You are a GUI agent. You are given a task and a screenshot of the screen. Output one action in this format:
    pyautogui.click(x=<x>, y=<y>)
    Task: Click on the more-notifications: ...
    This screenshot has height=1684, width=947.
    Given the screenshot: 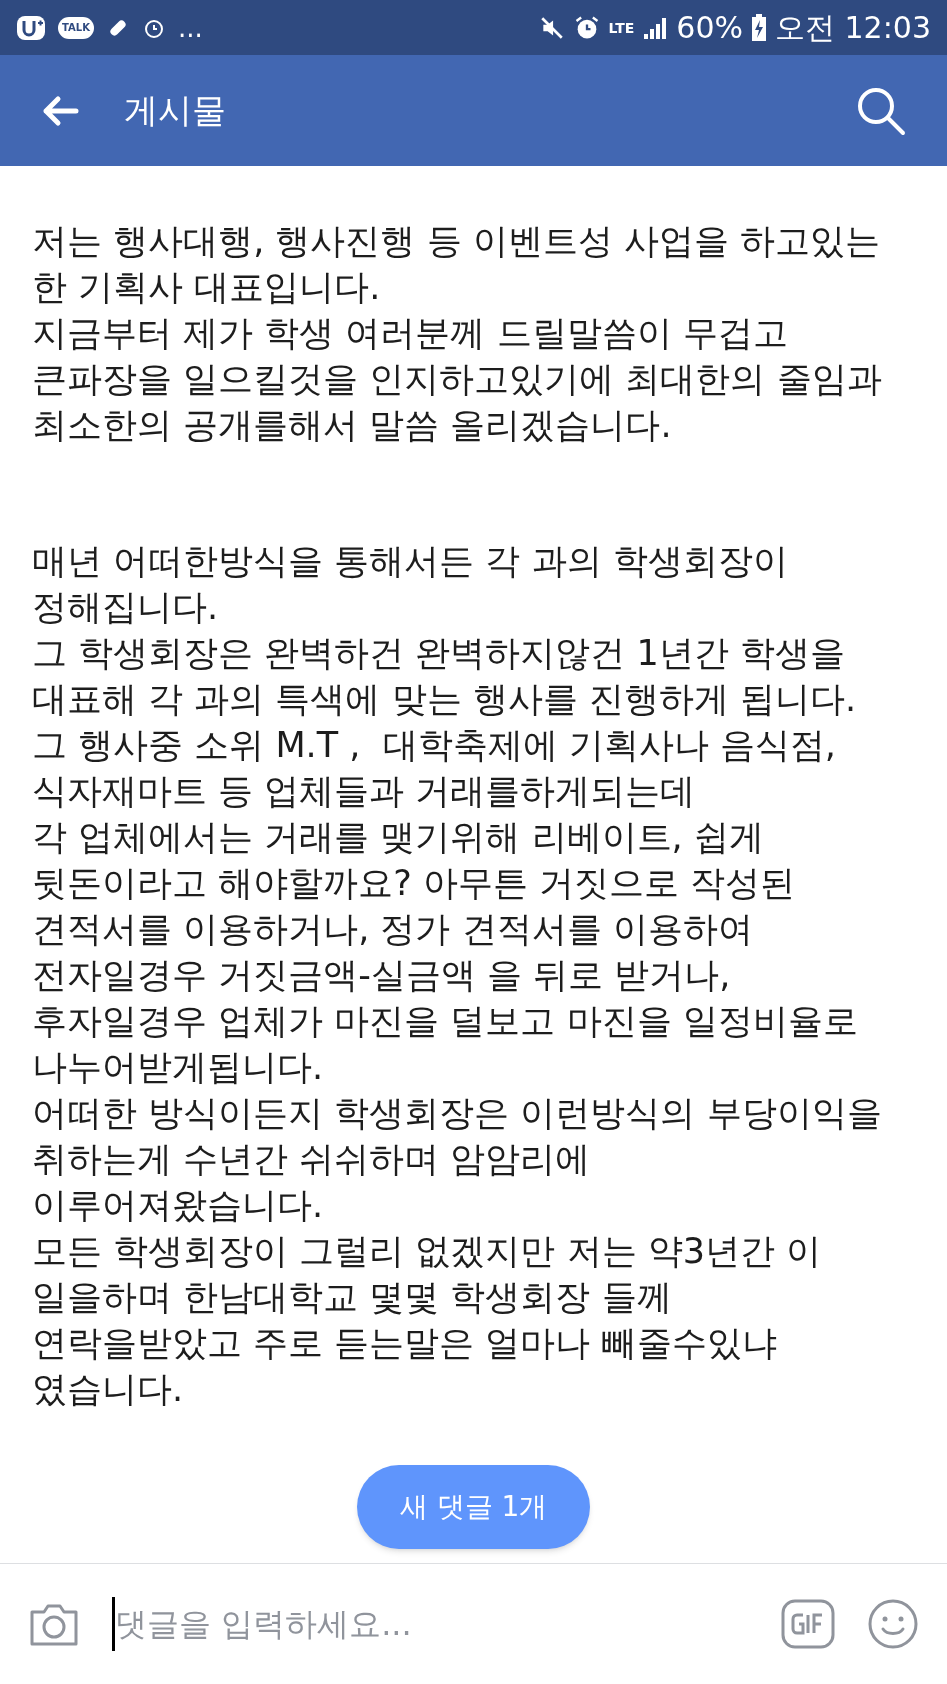 What is the action you would take?
    pyautogui.click(x=190, y=27)
    